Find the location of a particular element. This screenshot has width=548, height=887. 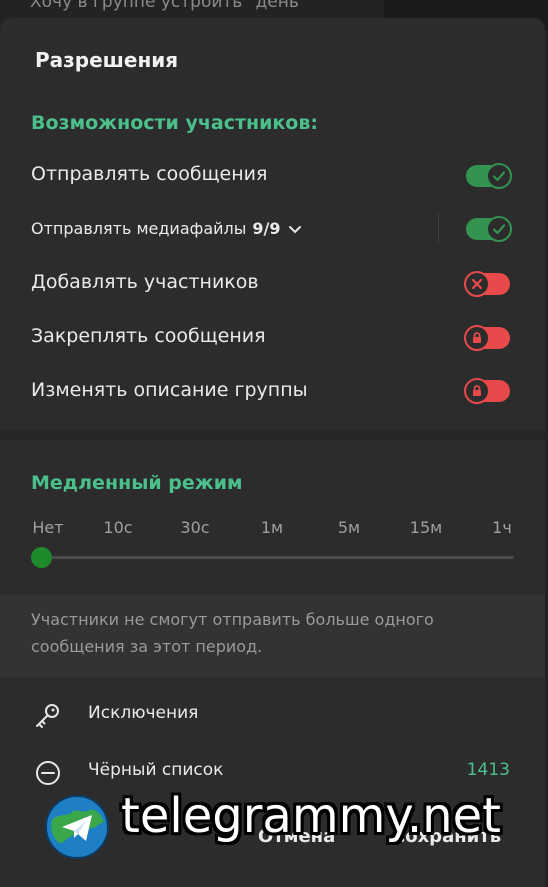

section-separator is located at coordinates (272, 435).